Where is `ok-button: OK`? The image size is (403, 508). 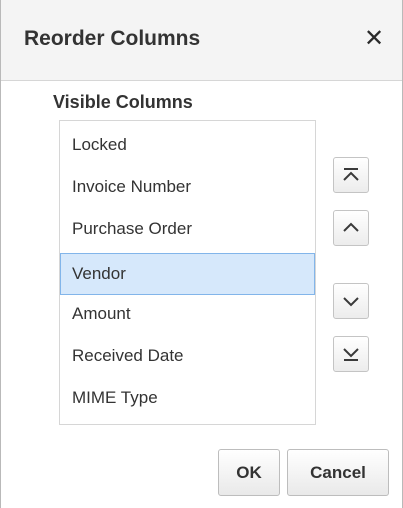
ok-button: OK is located at coordinates (249, 472).